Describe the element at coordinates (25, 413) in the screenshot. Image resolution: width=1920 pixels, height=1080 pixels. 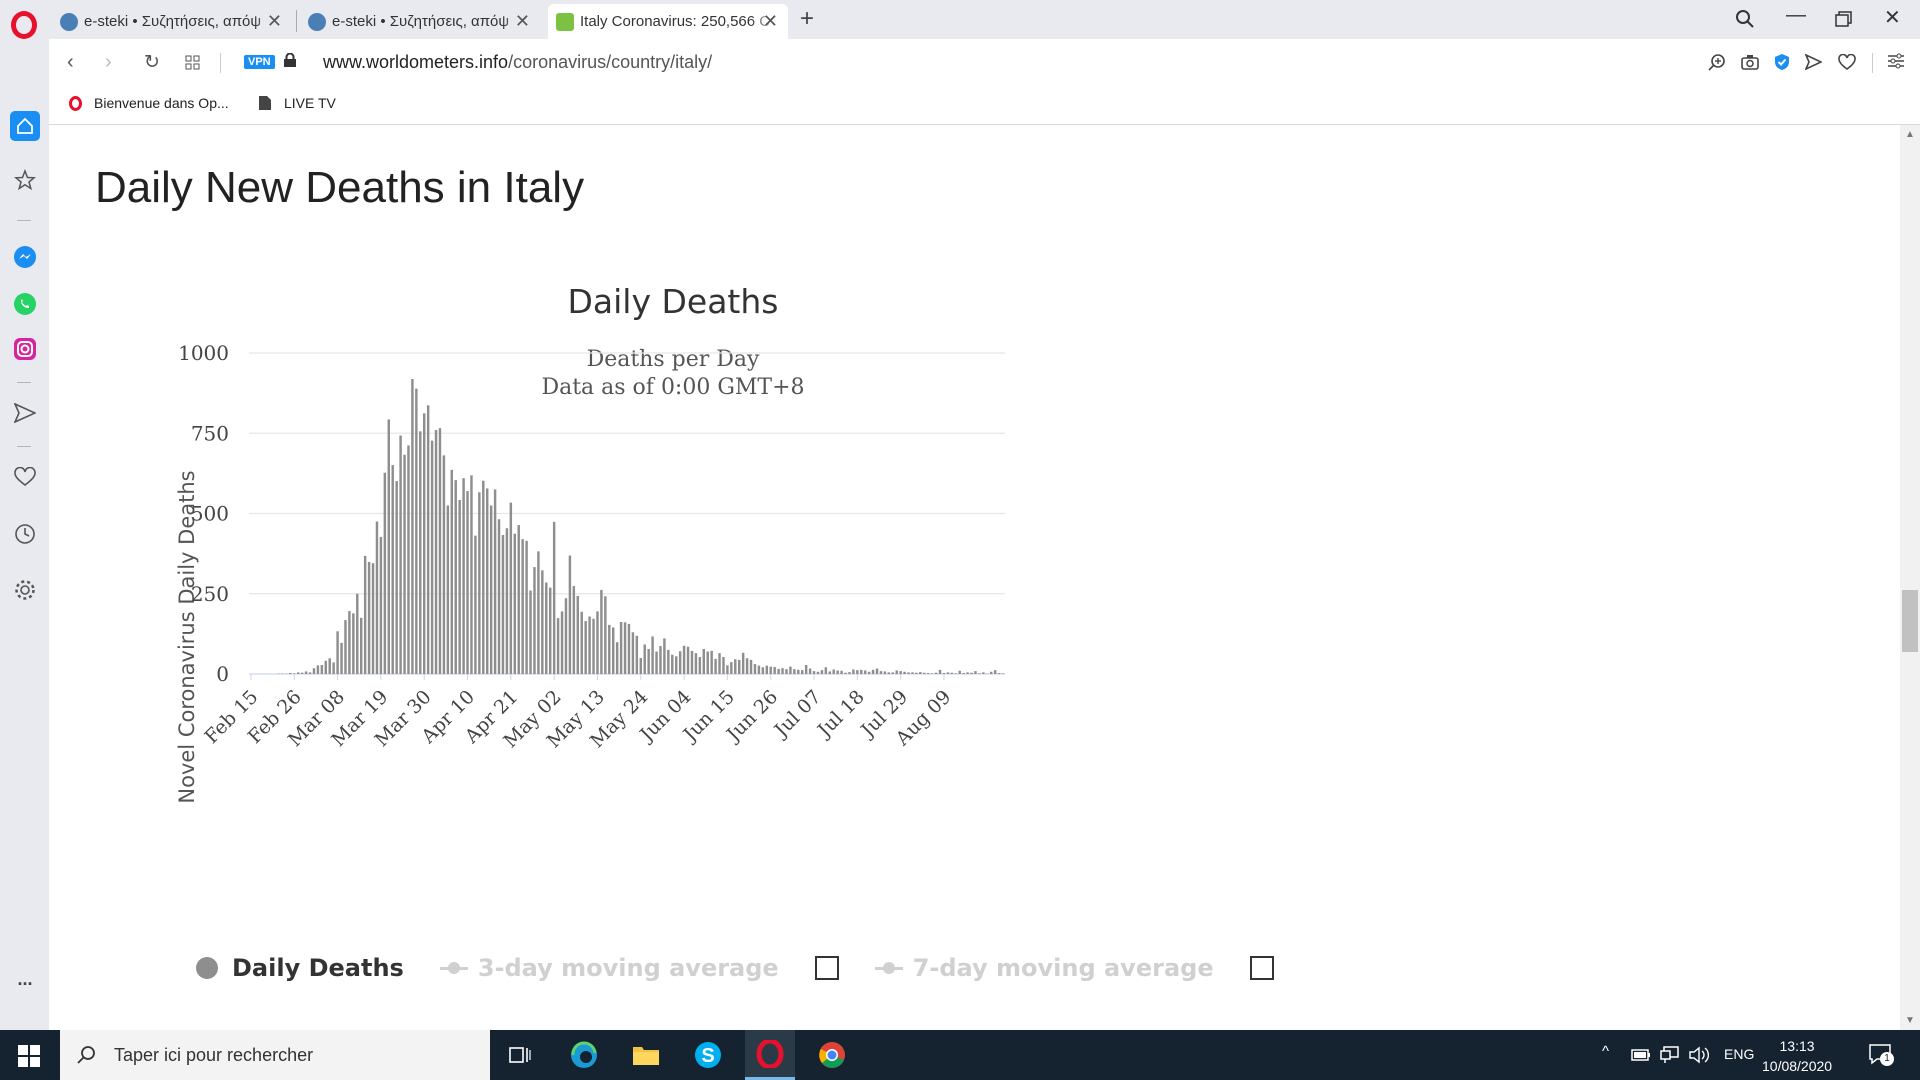
I see `flow-send-icon` at that location.